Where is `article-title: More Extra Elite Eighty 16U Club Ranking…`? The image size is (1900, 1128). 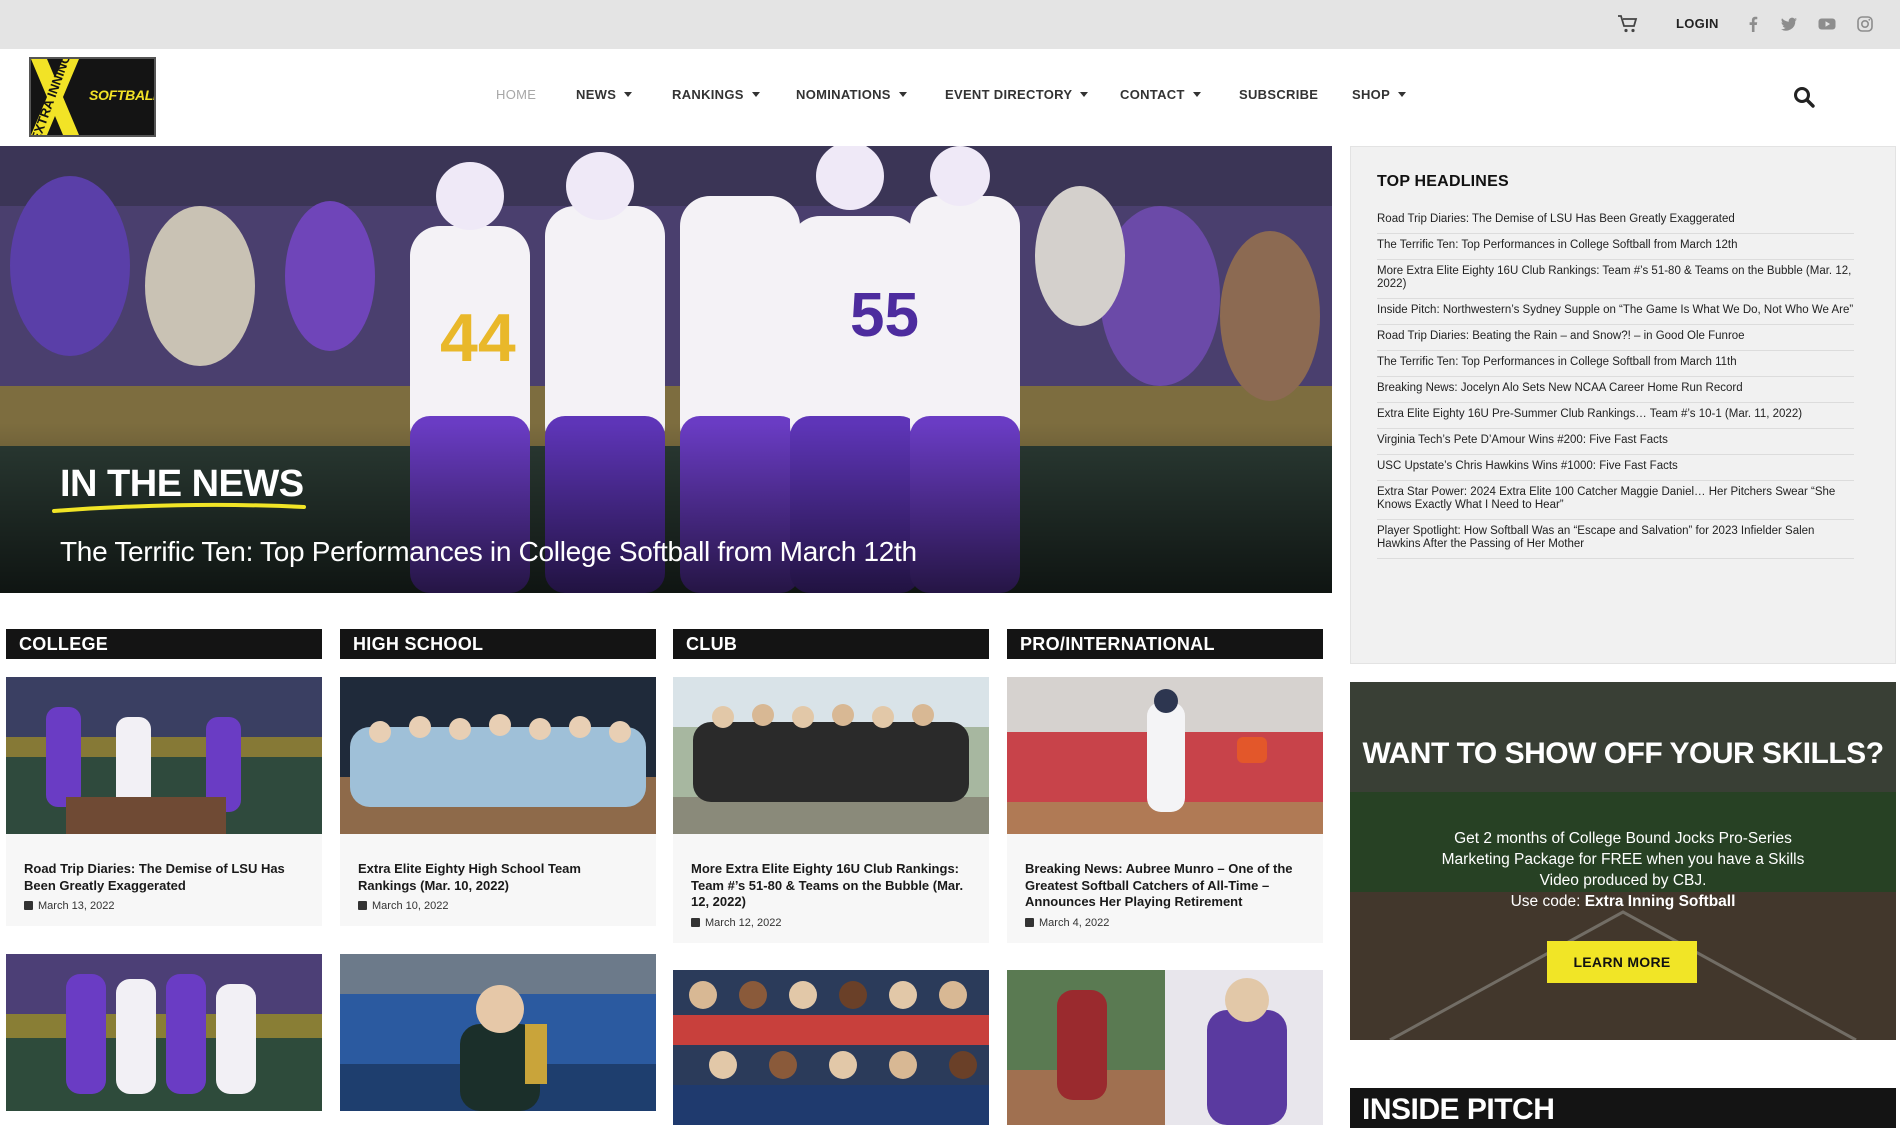
article-title: More Extra Elite Eighty 16U Club Ranking… is located at coordinates (831, 872).